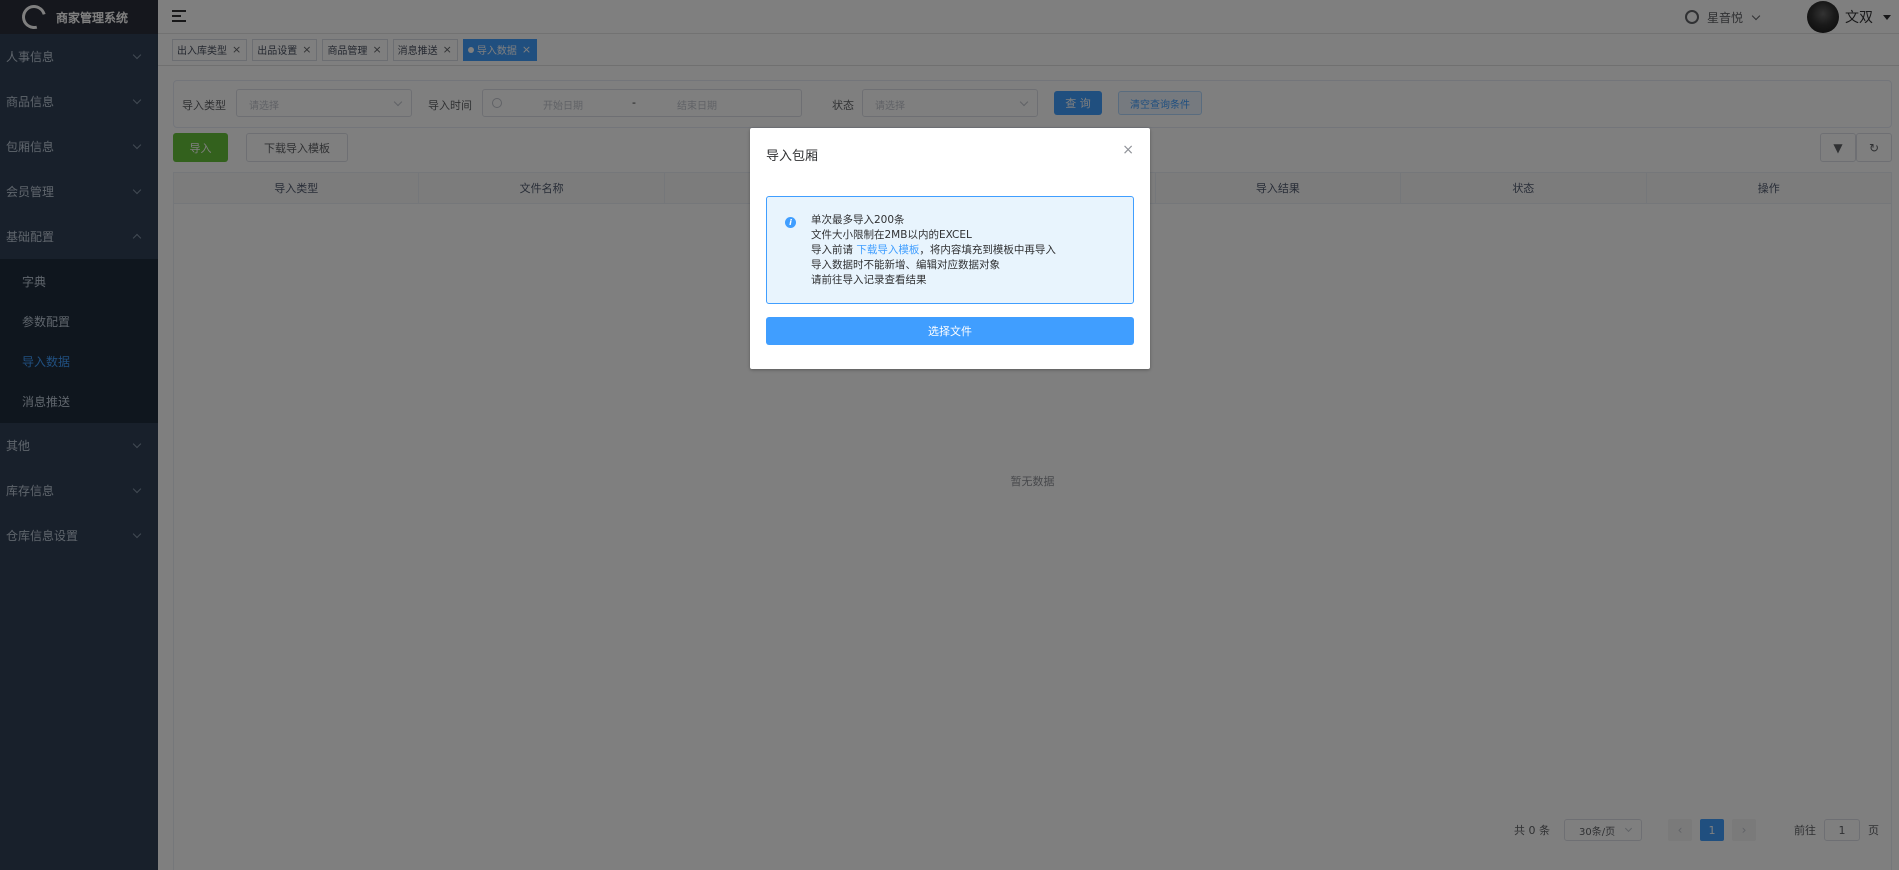 Image resolution: width=1899 pixels, height=870 pixels. Describe the element at coordinates (790, 222) in the screenshot. I see `info-icon: i` at that location.